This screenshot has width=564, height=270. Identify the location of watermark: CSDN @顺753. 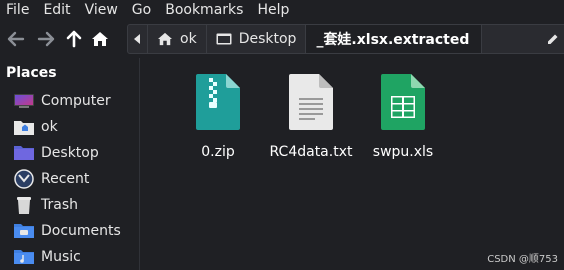
(522, 259).